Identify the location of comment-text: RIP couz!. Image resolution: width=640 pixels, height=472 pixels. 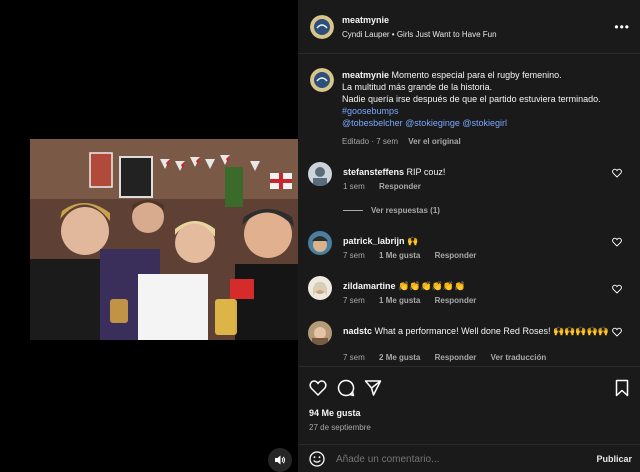
(426, 172).